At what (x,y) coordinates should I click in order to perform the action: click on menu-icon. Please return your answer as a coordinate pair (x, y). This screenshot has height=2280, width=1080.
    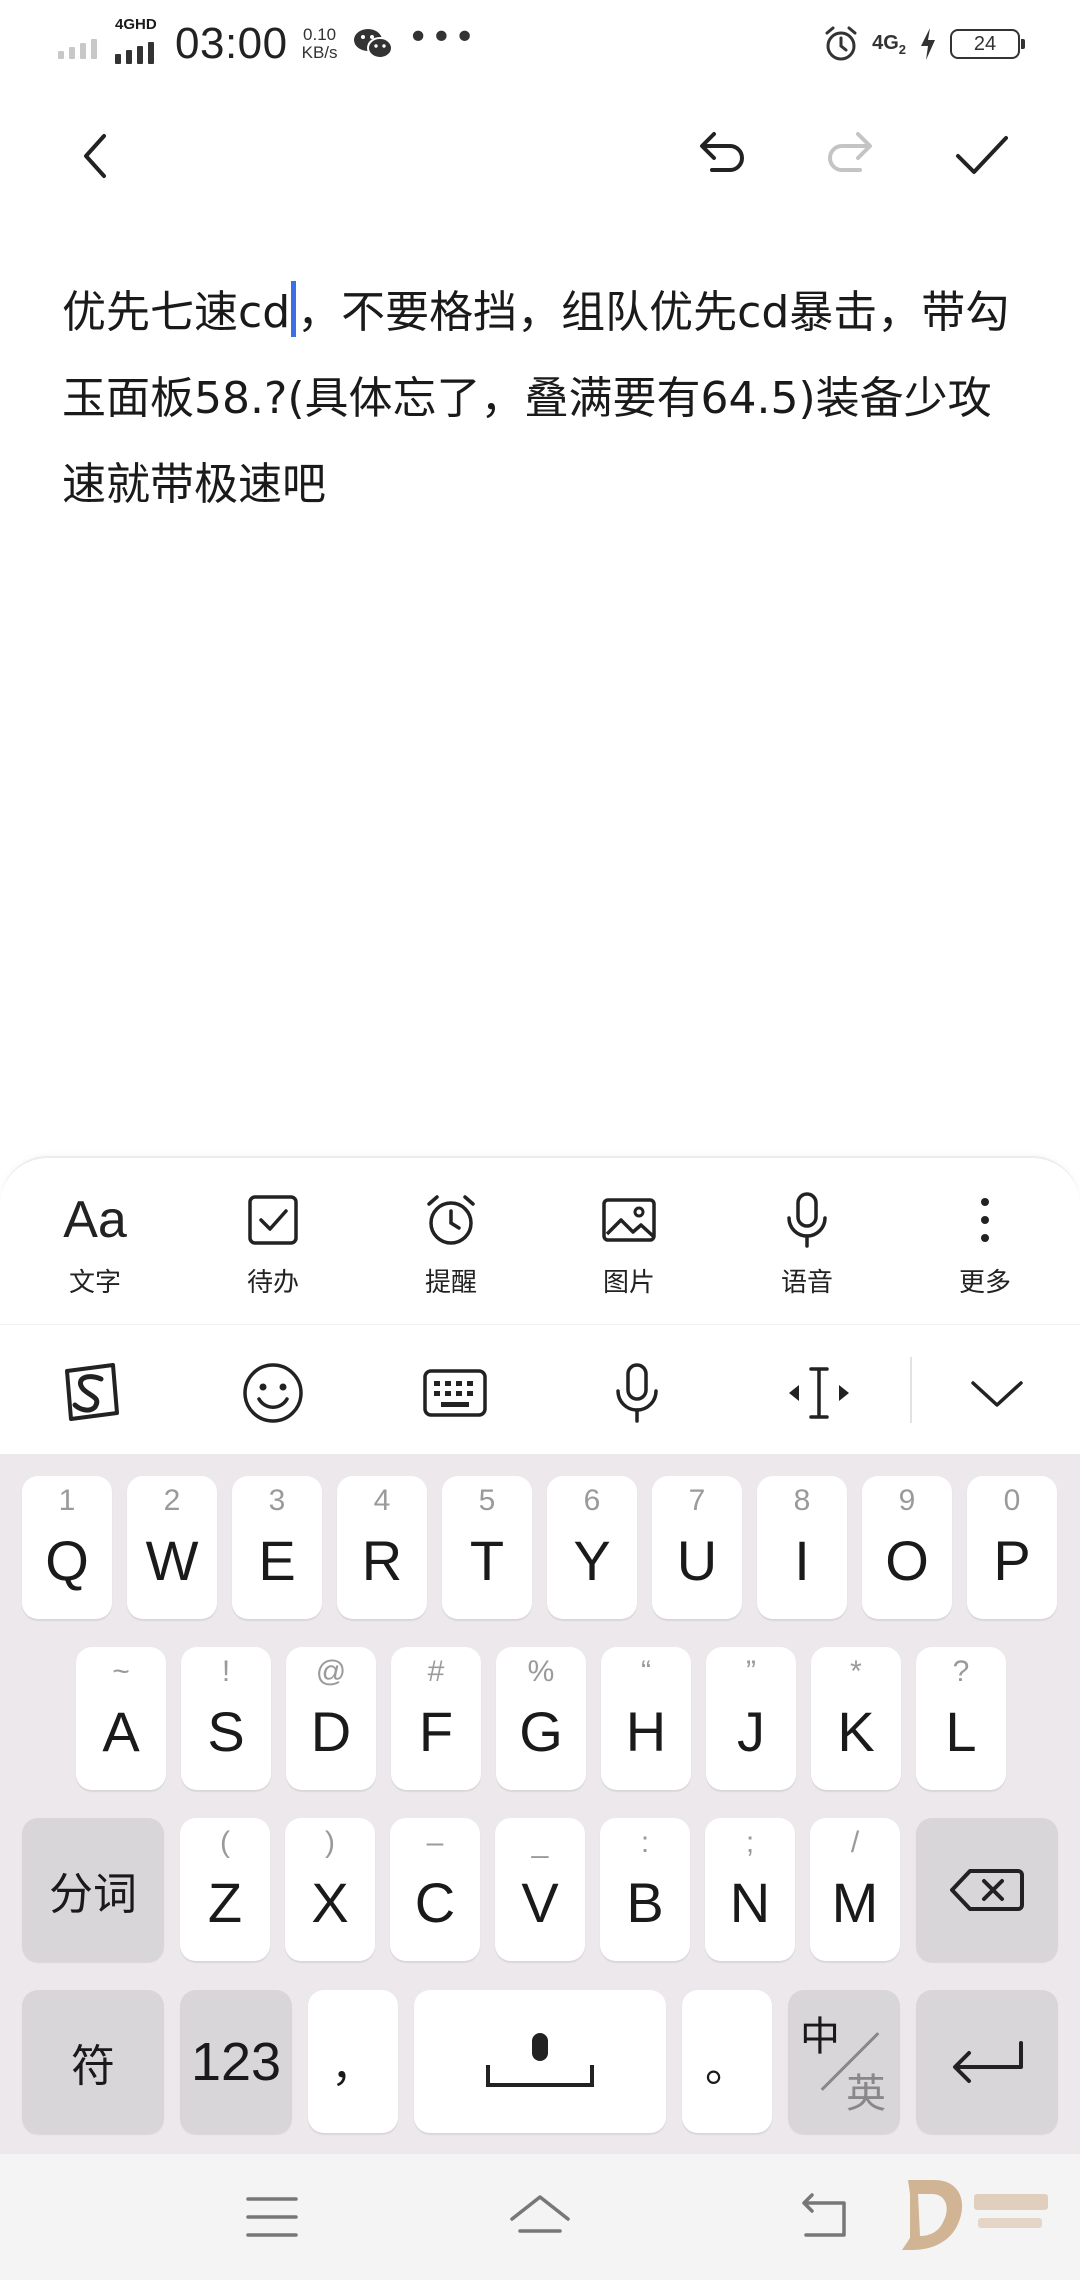
    Looking at the image, I should click on (272, 2217).